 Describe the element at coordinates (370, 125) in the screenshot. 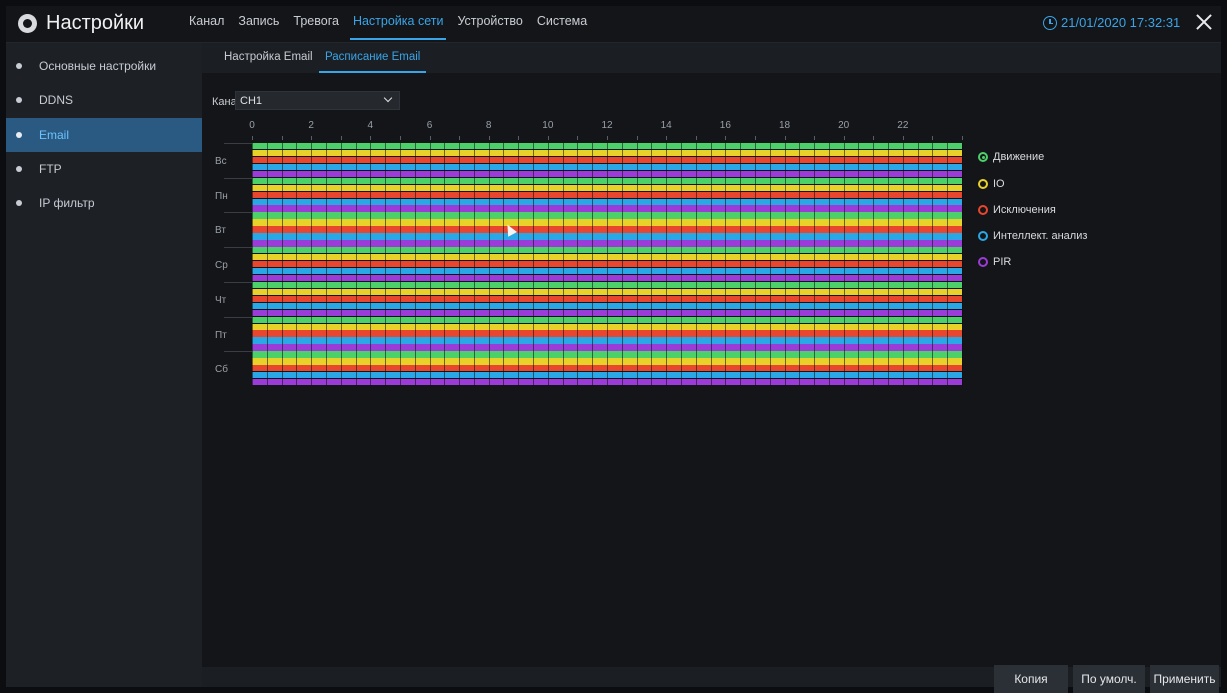

I see `hour-label: 4` at that location.